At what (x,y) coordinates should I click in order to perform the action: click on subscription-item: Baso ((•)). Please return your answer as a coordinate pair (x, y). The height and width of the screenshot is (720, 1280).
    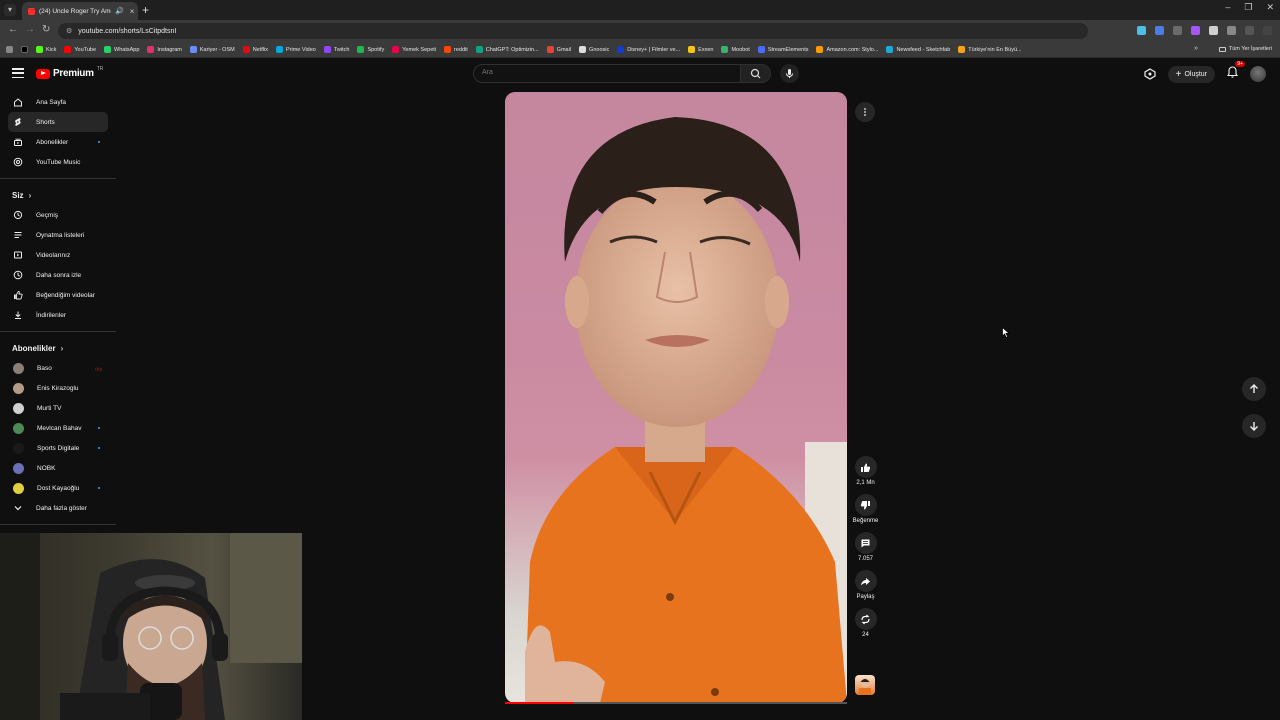
    Looking at the image, I should click on (58, 368).